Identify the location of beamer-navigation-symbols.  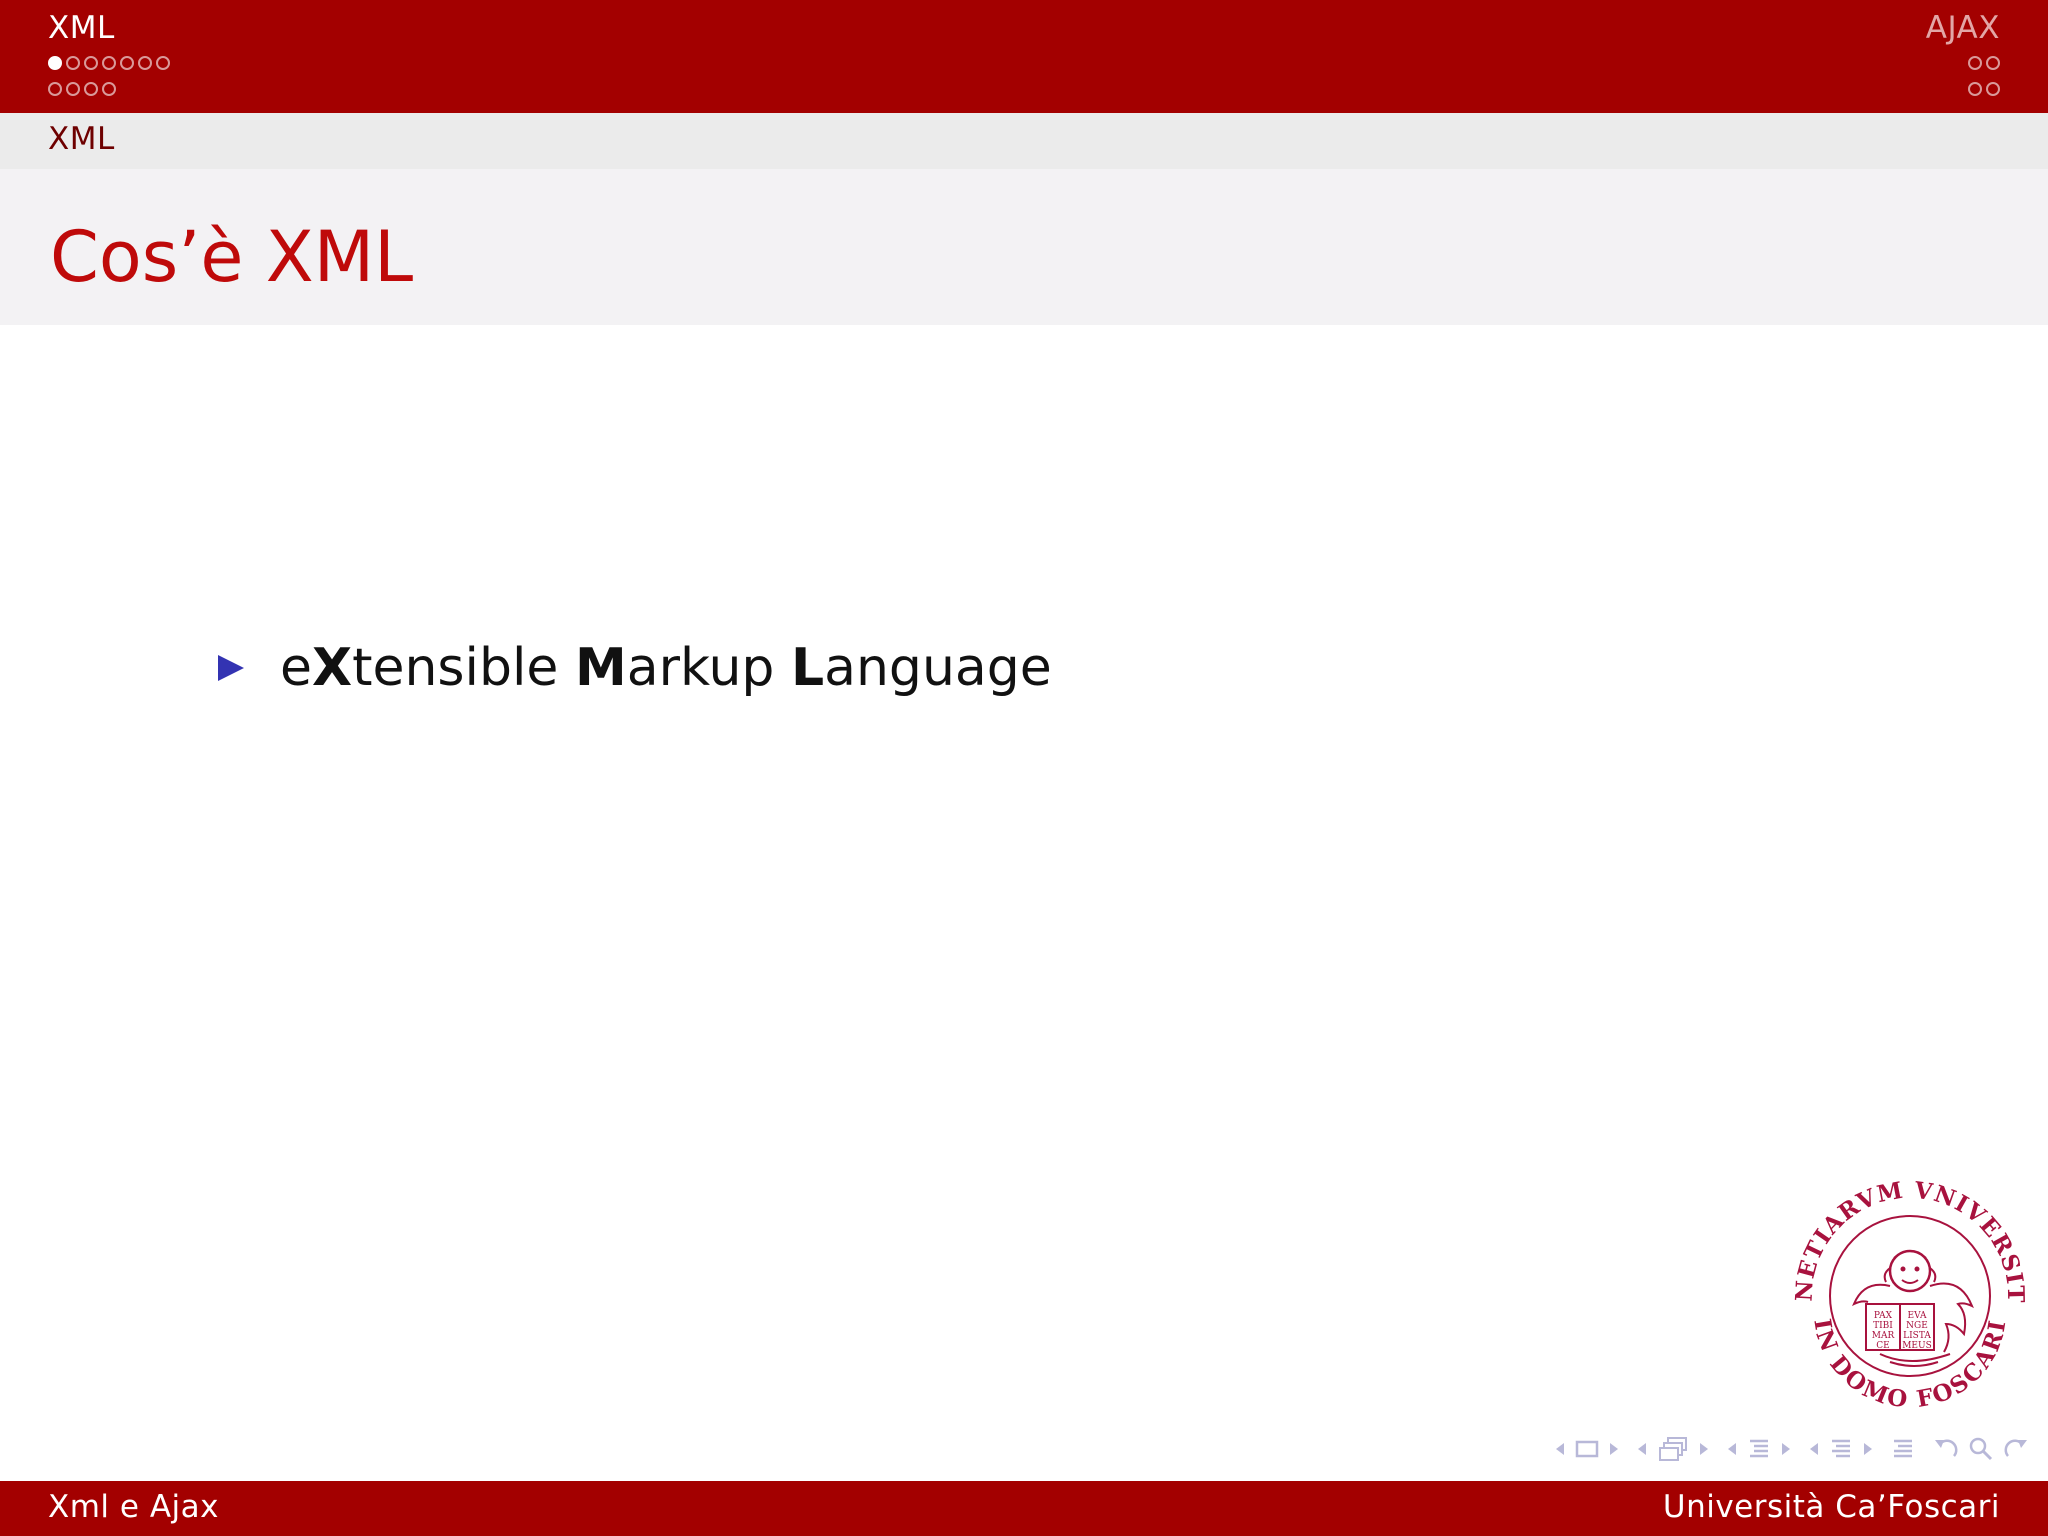
(1792, 1449).